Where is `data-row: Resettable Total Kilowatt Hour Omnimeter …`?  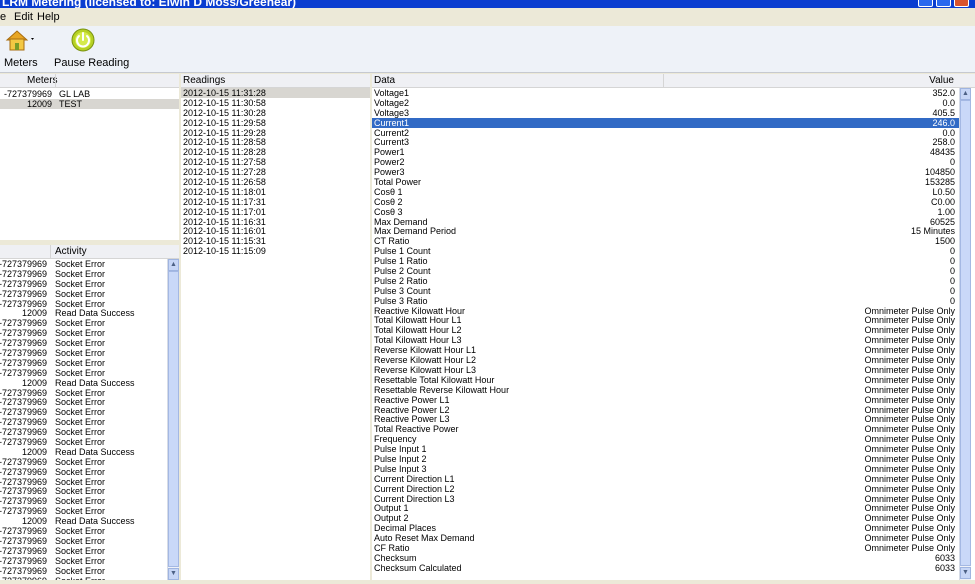
data-row: Resettable Total Kilowatt Hour Omnimeter … is located at coordinates (665, 380).